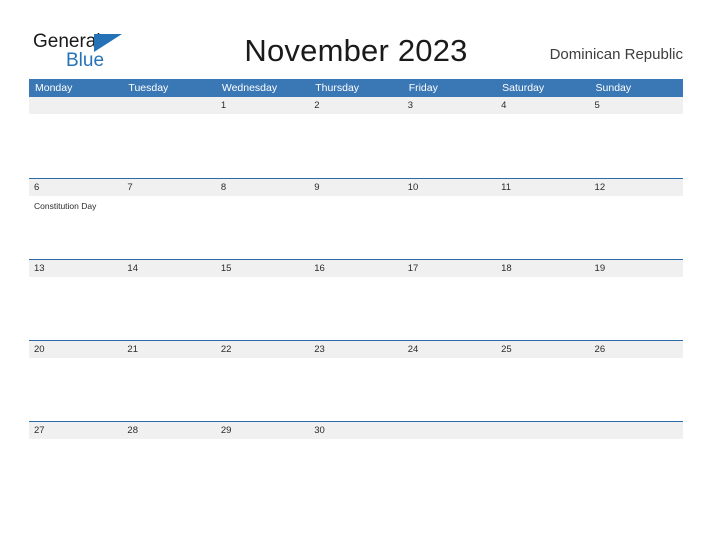 This screenshot has height=550, width=712. I want to click on day-number: 5, so click(636, 105).